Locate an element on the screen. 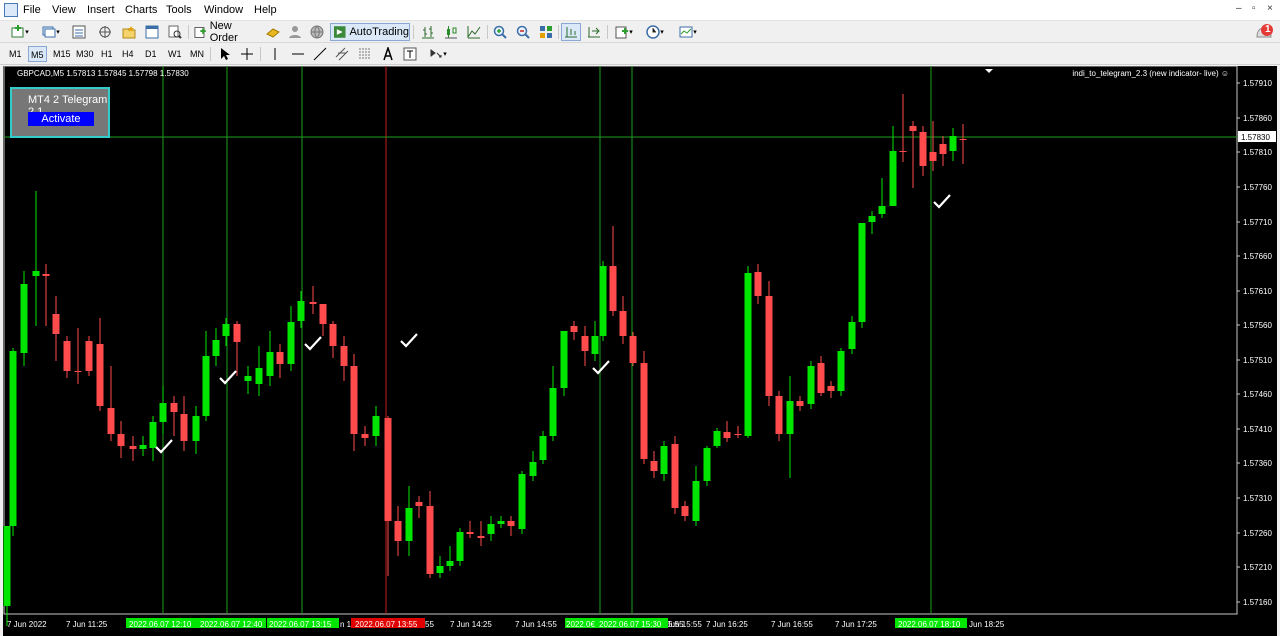 The image size is (1280, 636). timeframe-h1: H1 is located at coordinates (107, 54).